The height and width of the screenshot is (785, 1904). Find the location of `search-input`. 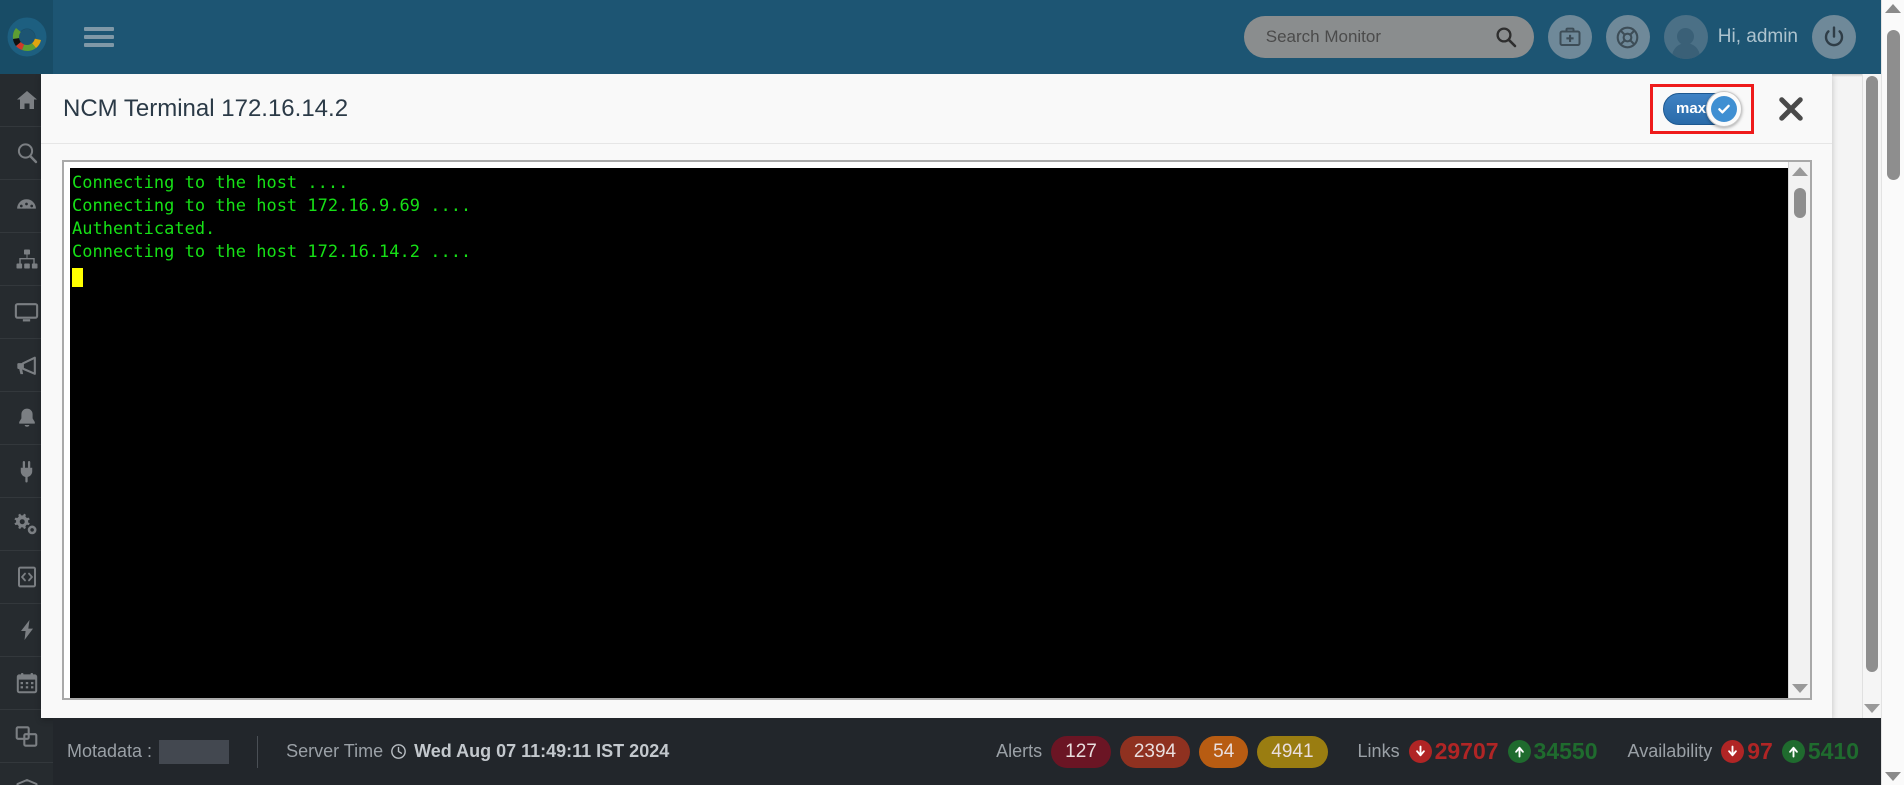

search-input is located at coordinates (1379, 37).